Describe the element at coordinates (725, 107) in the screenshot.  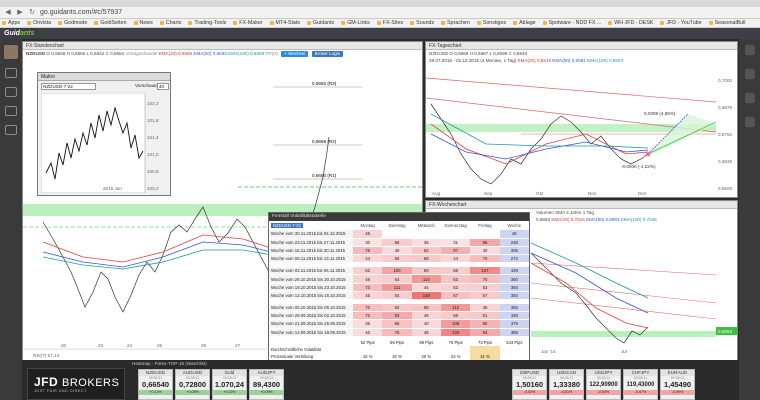
I see `svg-text: 0,6875` at that location.